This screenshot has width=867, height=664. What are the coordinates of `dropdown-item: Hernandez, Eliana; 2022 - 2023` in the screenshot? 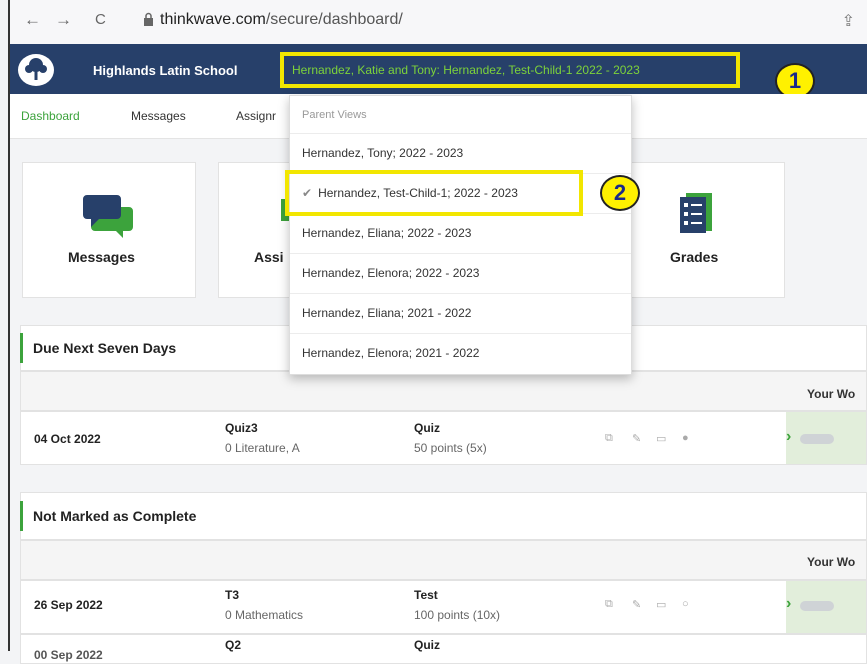 It's located at (460, 233).